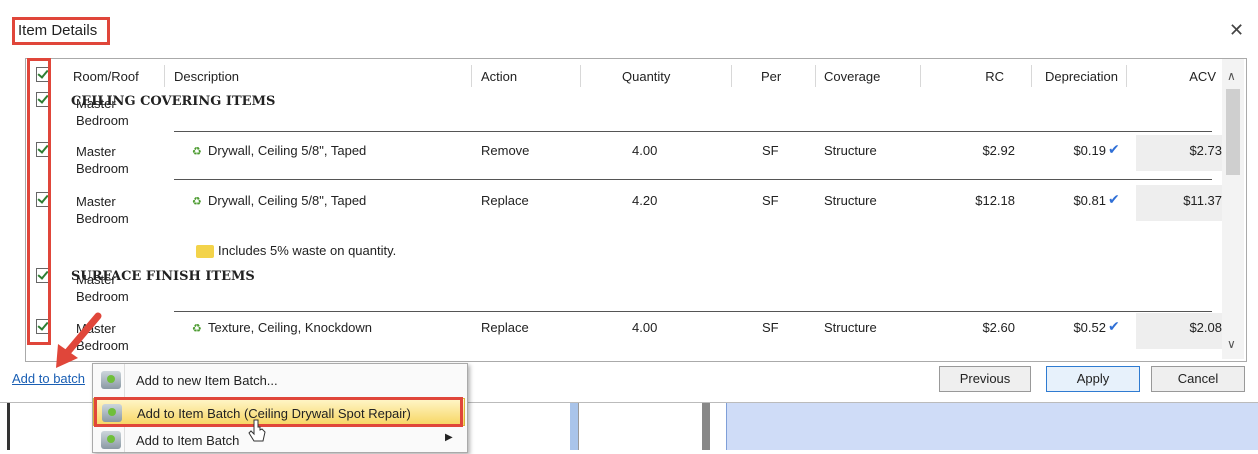  I want to click on column-header-quantity: Quantity, so click(646, 76).